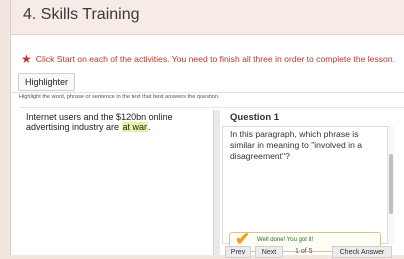 This screenshot has height=259, width=404. What do you see at coordinates (238, 252) in the screenshot?
I see `prev-button: Prev` at bounding box center [238, 252].